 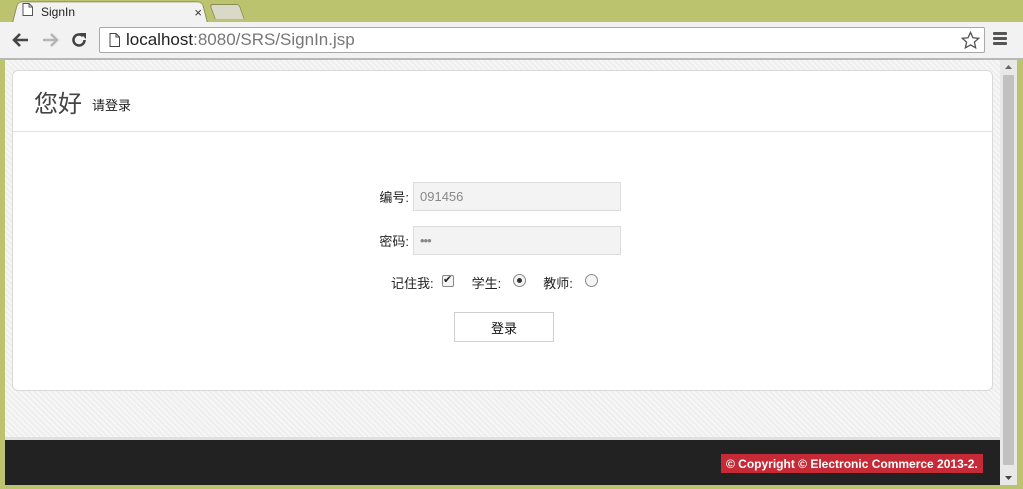 What do you see at coordinates (520, 280) in the screenshot?
I see `student-radio` at bounding box center [520, 280].